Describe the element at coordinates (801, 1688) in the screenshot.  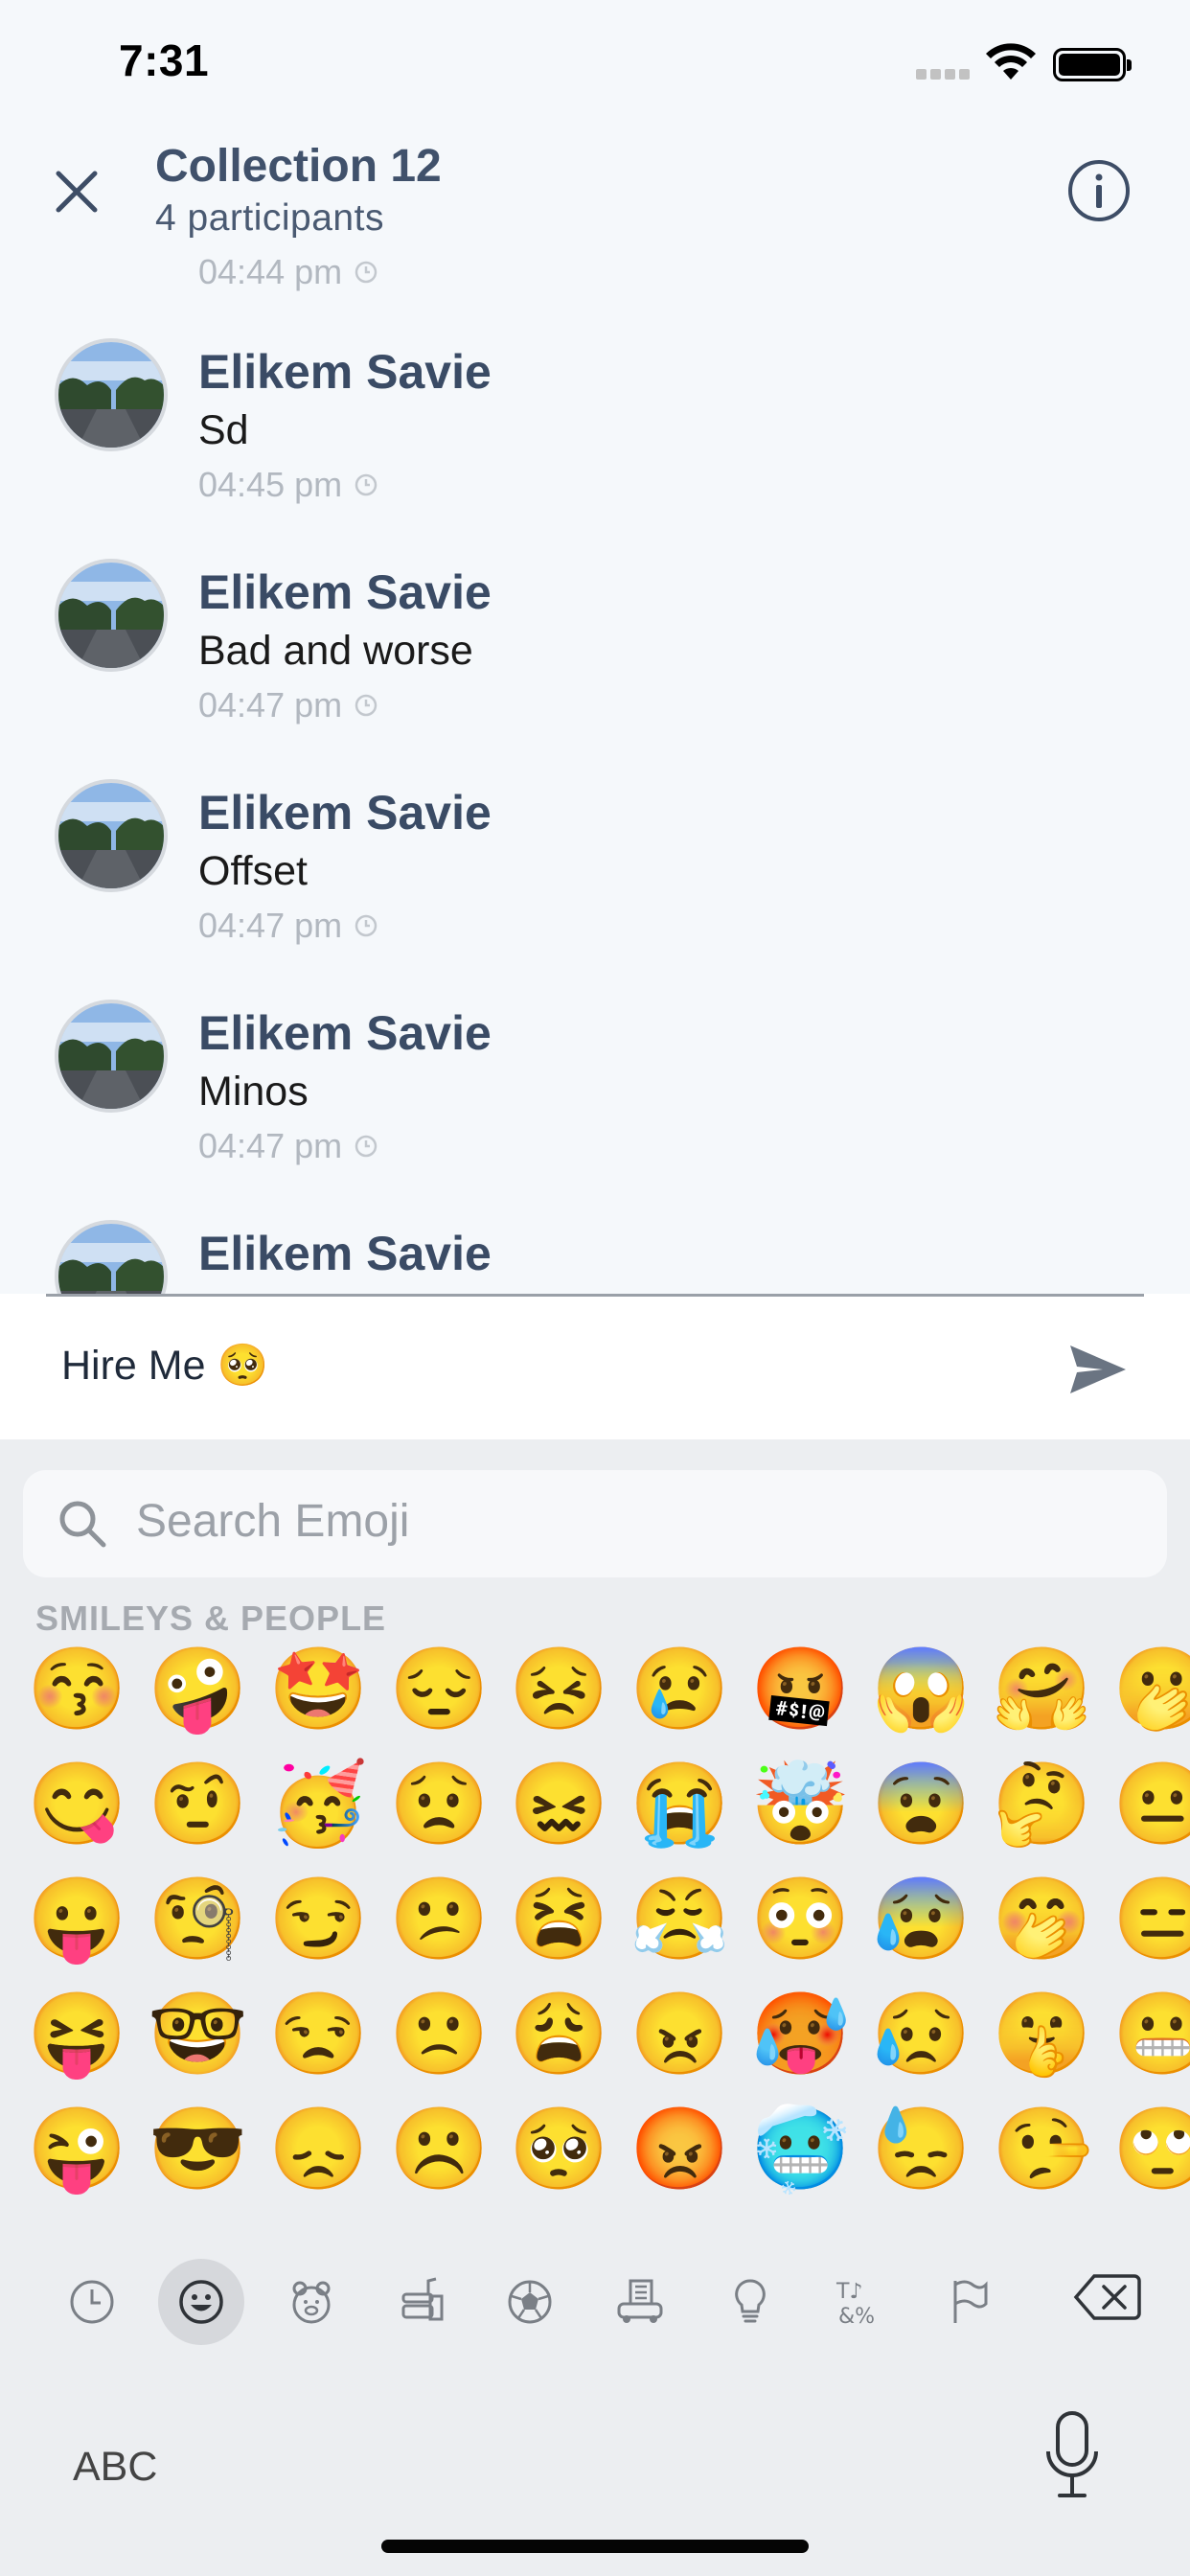
I see `emoji-key: 🤬` at that location.